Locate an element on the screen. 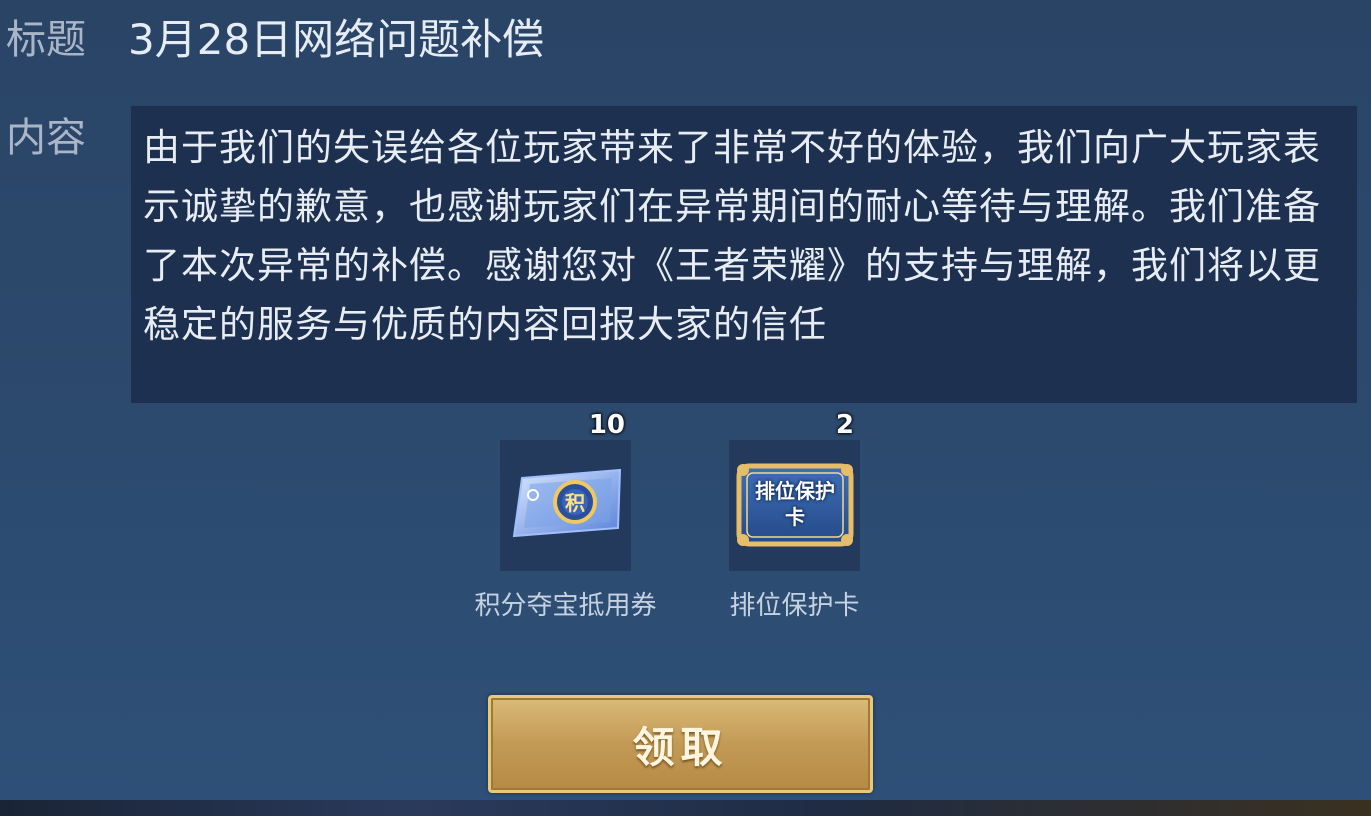 Image resolution: width=1371 pixels, height=816 pixels. reward-count: 2 is located at coordinates (844, 425).